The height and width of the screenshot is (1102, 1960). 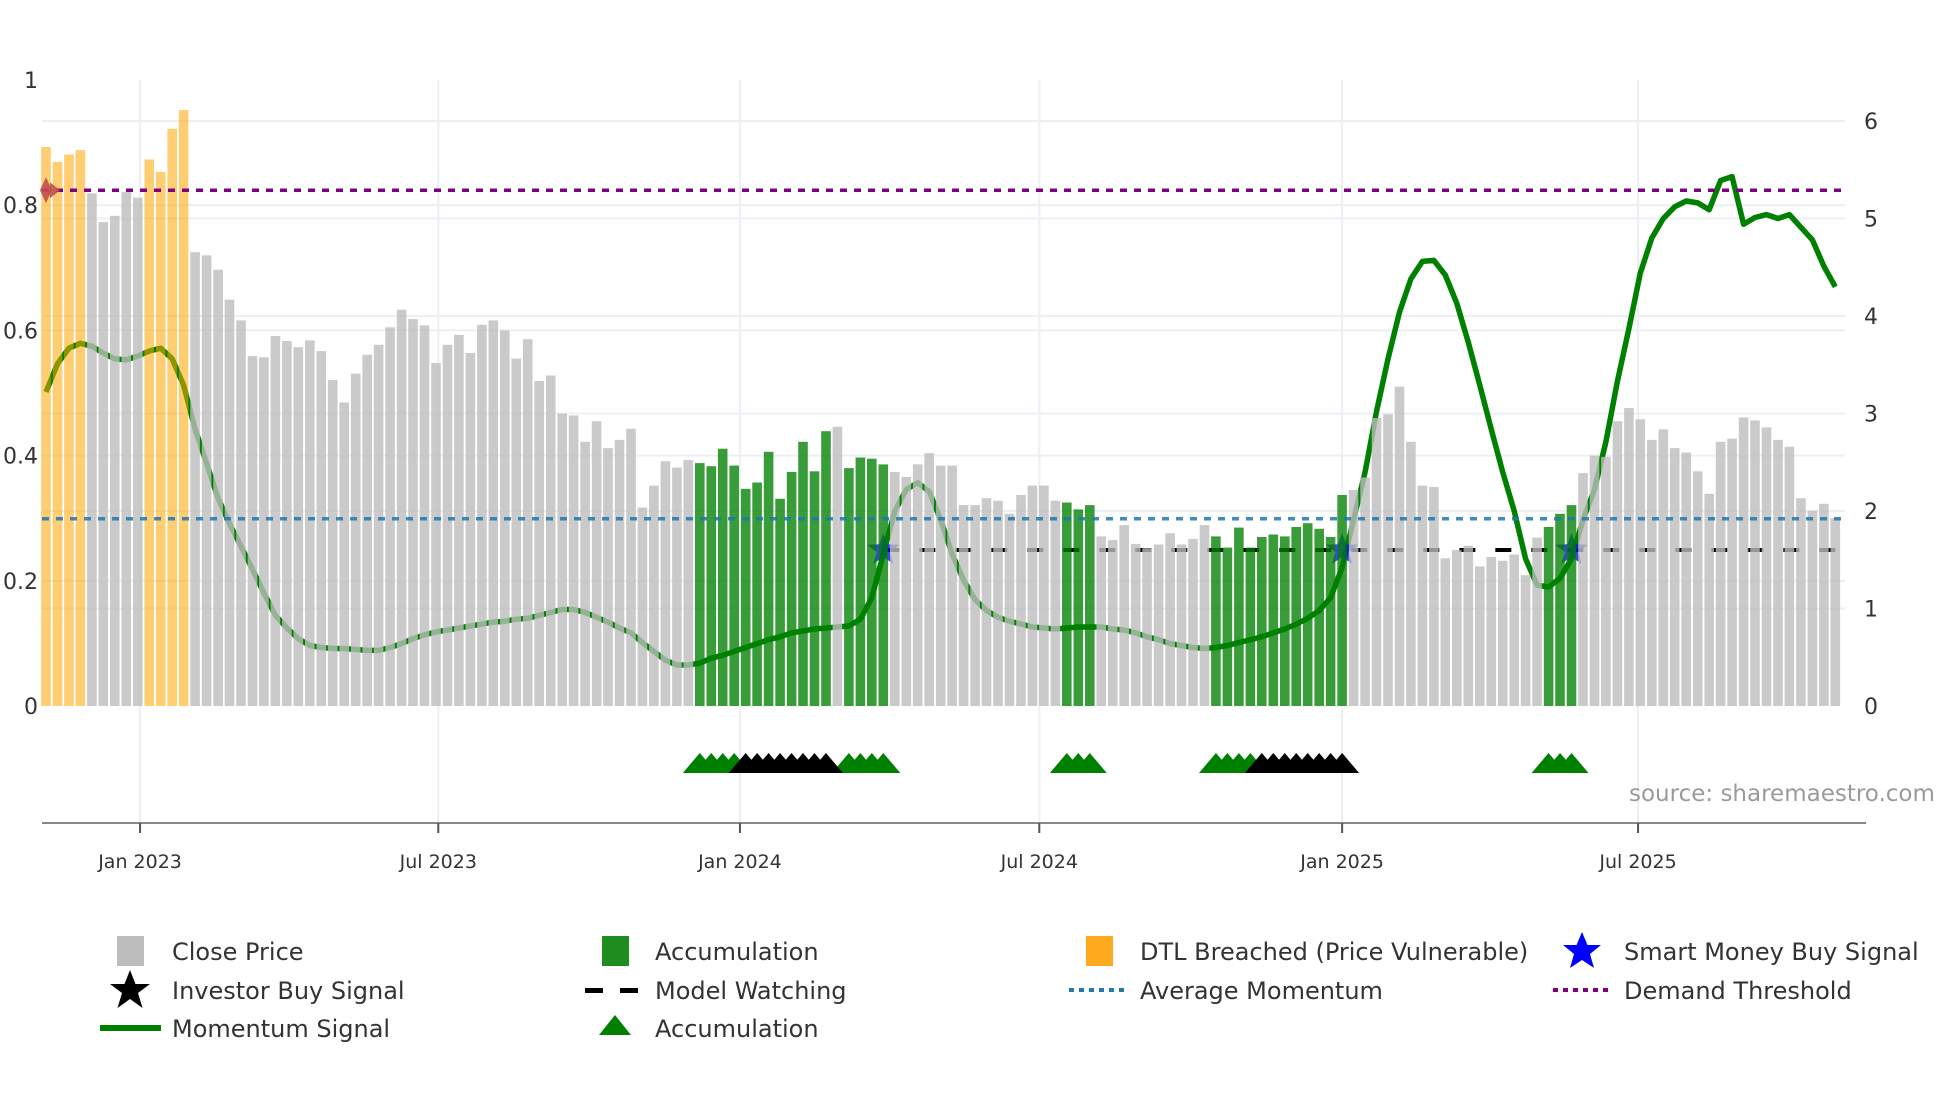 What do you see at coordinates (281, 1029) in the screenshot?
I see `legend-momentum-signal: Momentum Signal` at bounding box center [281, 1029].